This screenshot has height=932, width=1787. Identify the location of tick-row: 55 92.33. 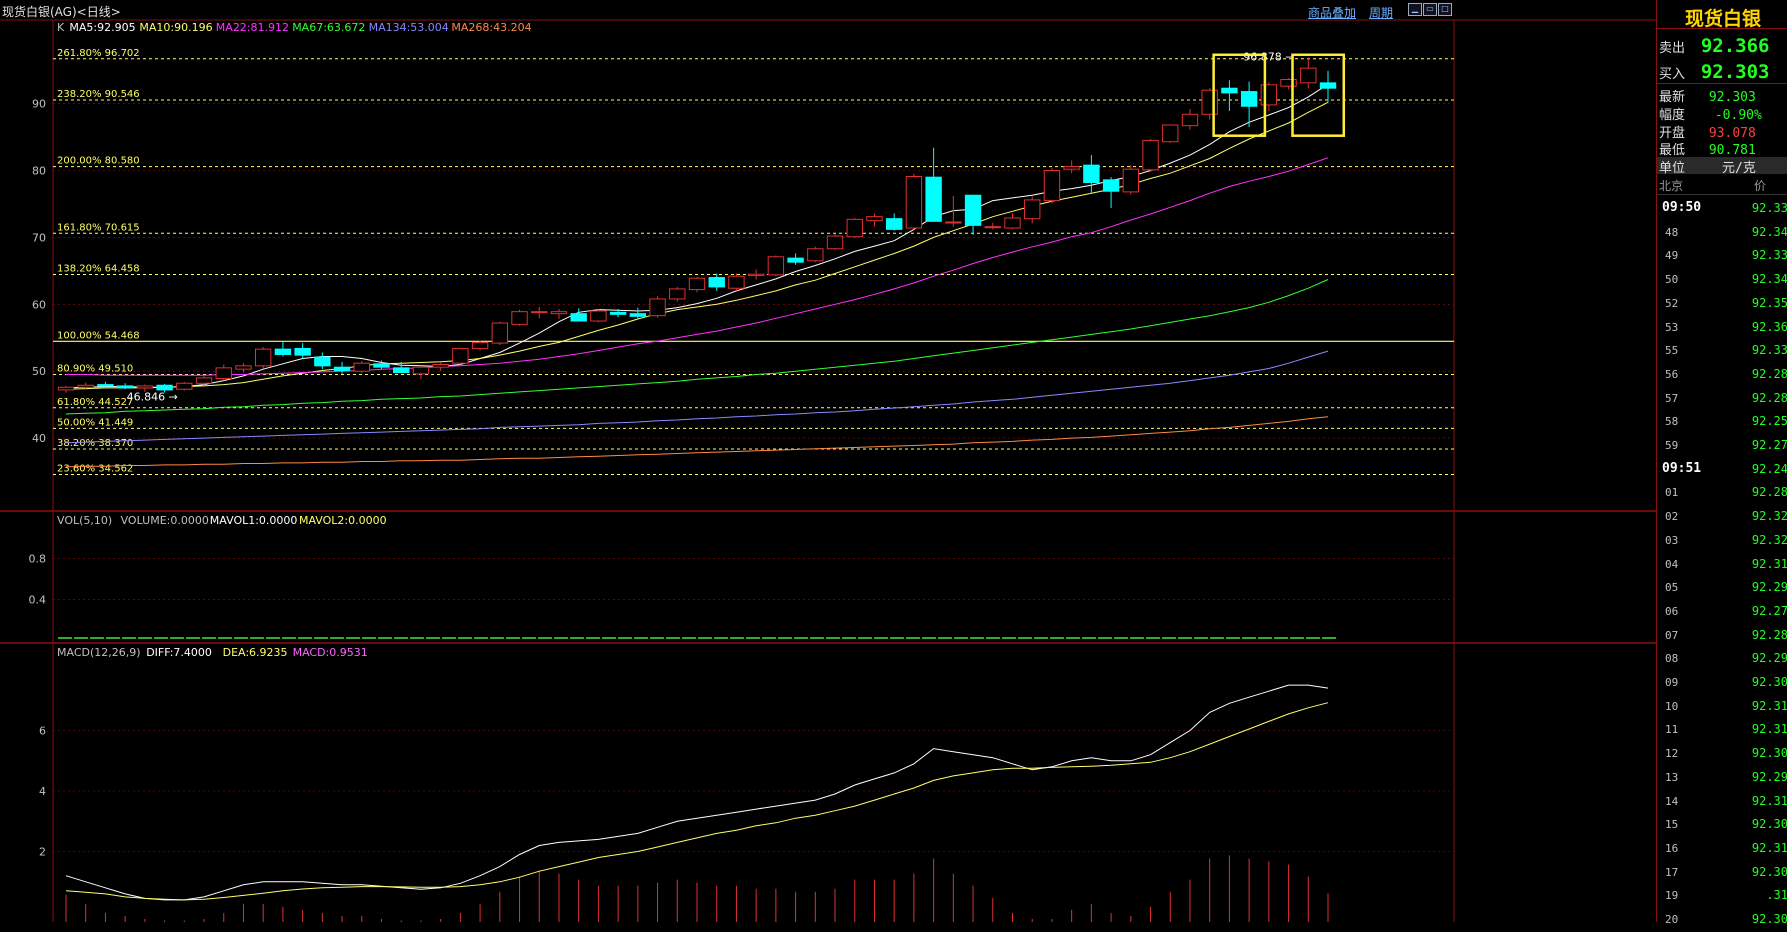
(1722, 351).